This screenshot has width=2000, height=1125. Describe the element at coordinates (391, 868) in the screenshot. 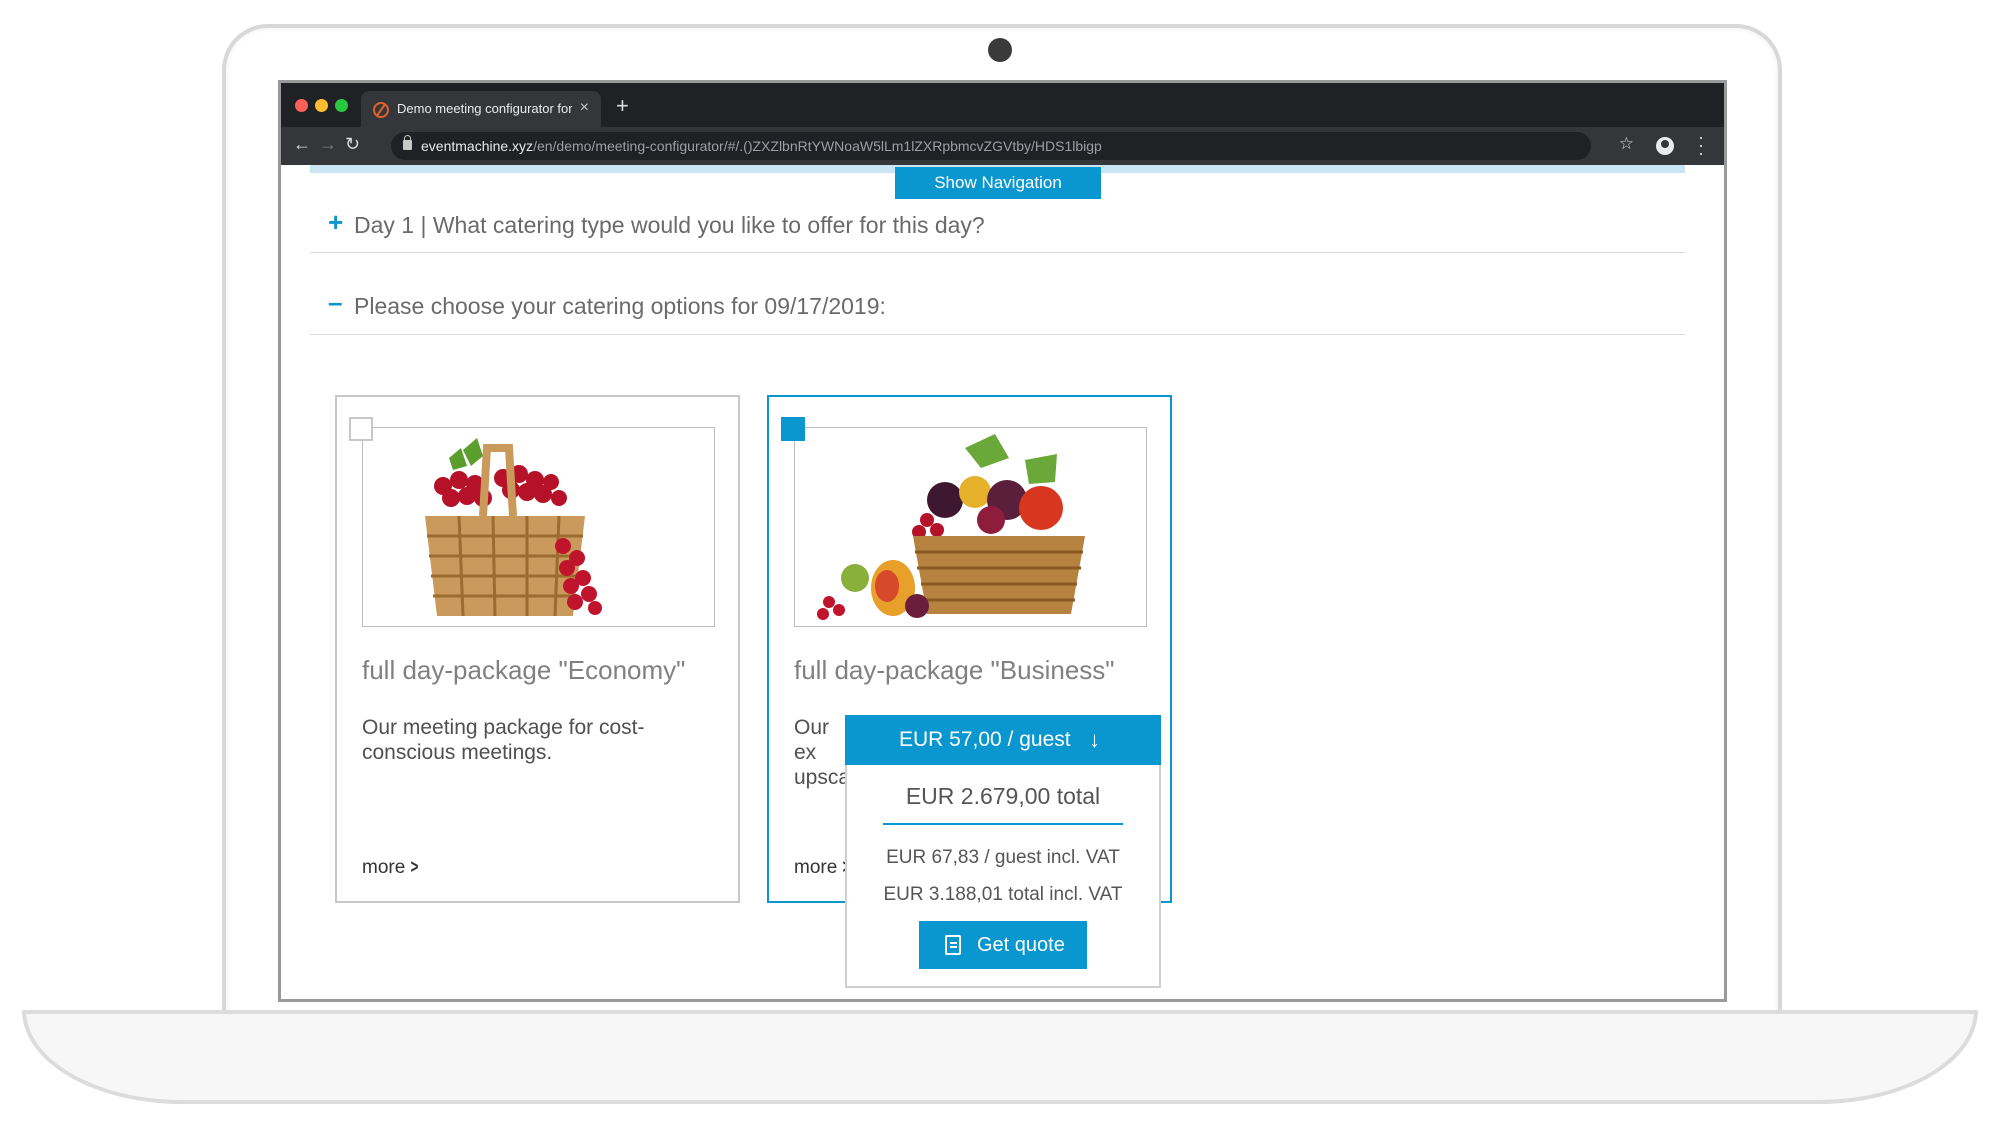

I see `more-link-economy: more >` at that location.